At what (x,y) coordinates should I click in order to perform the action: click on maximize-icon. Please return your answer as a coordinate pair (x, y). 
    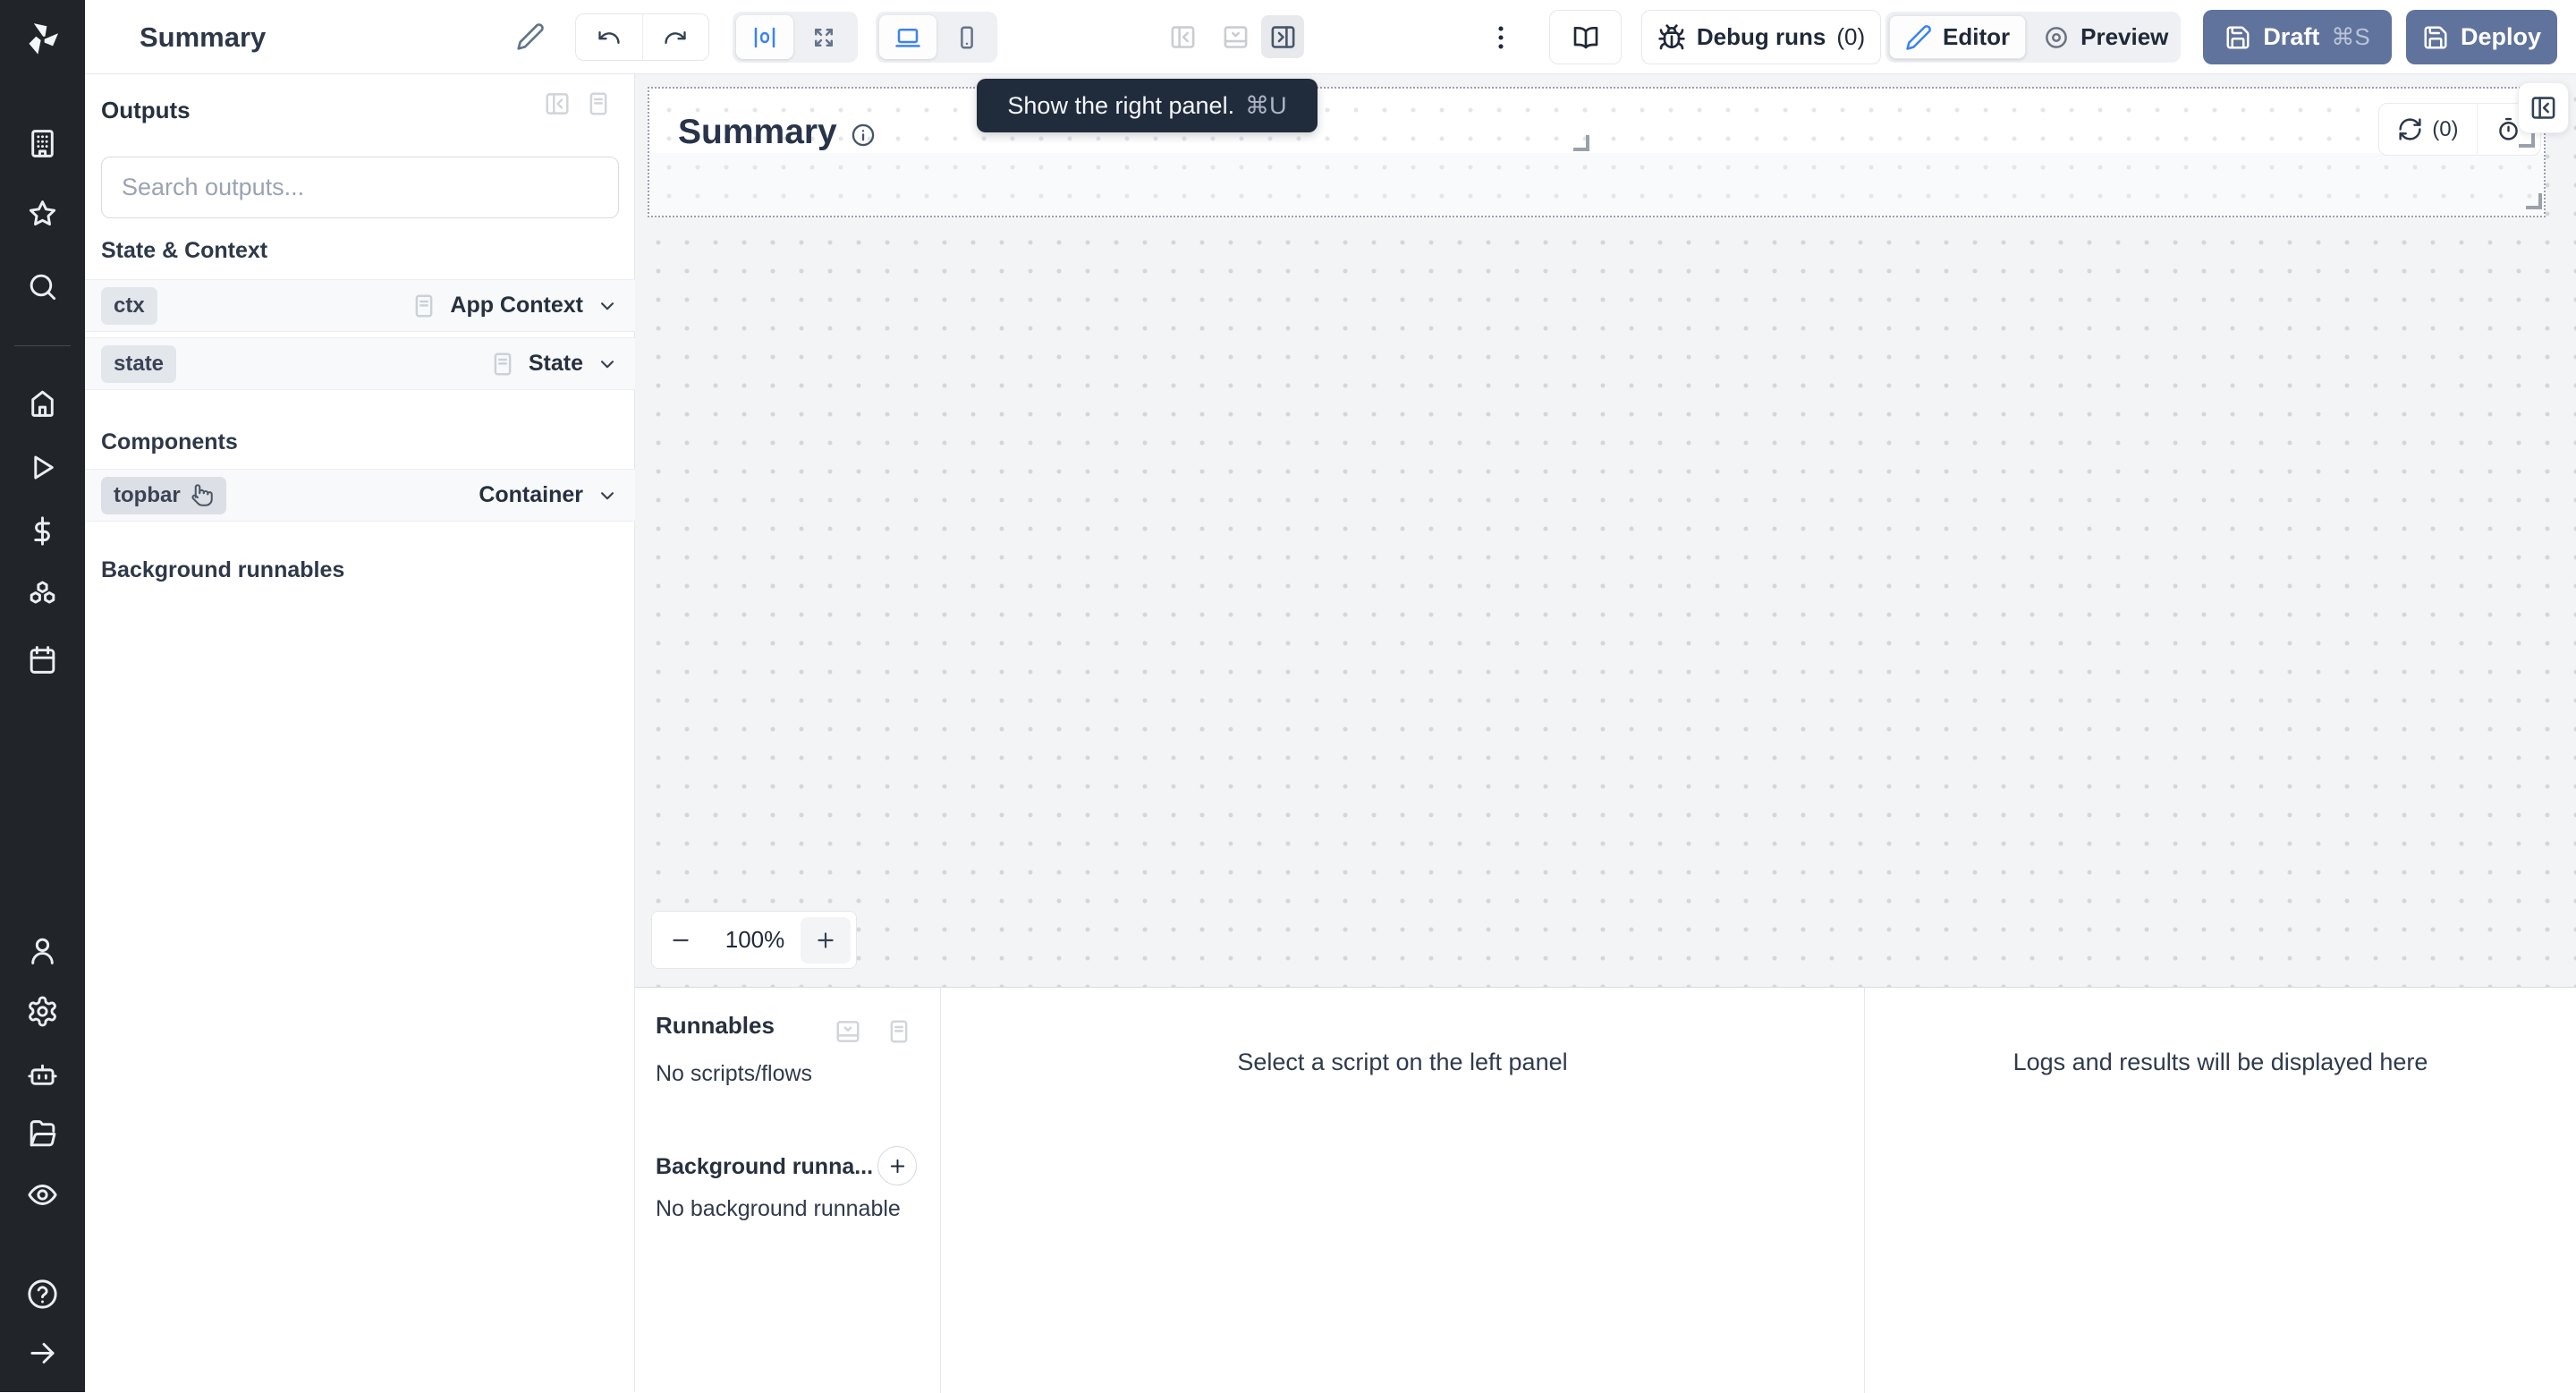
    Looking at the image, I should click on (824, 37).